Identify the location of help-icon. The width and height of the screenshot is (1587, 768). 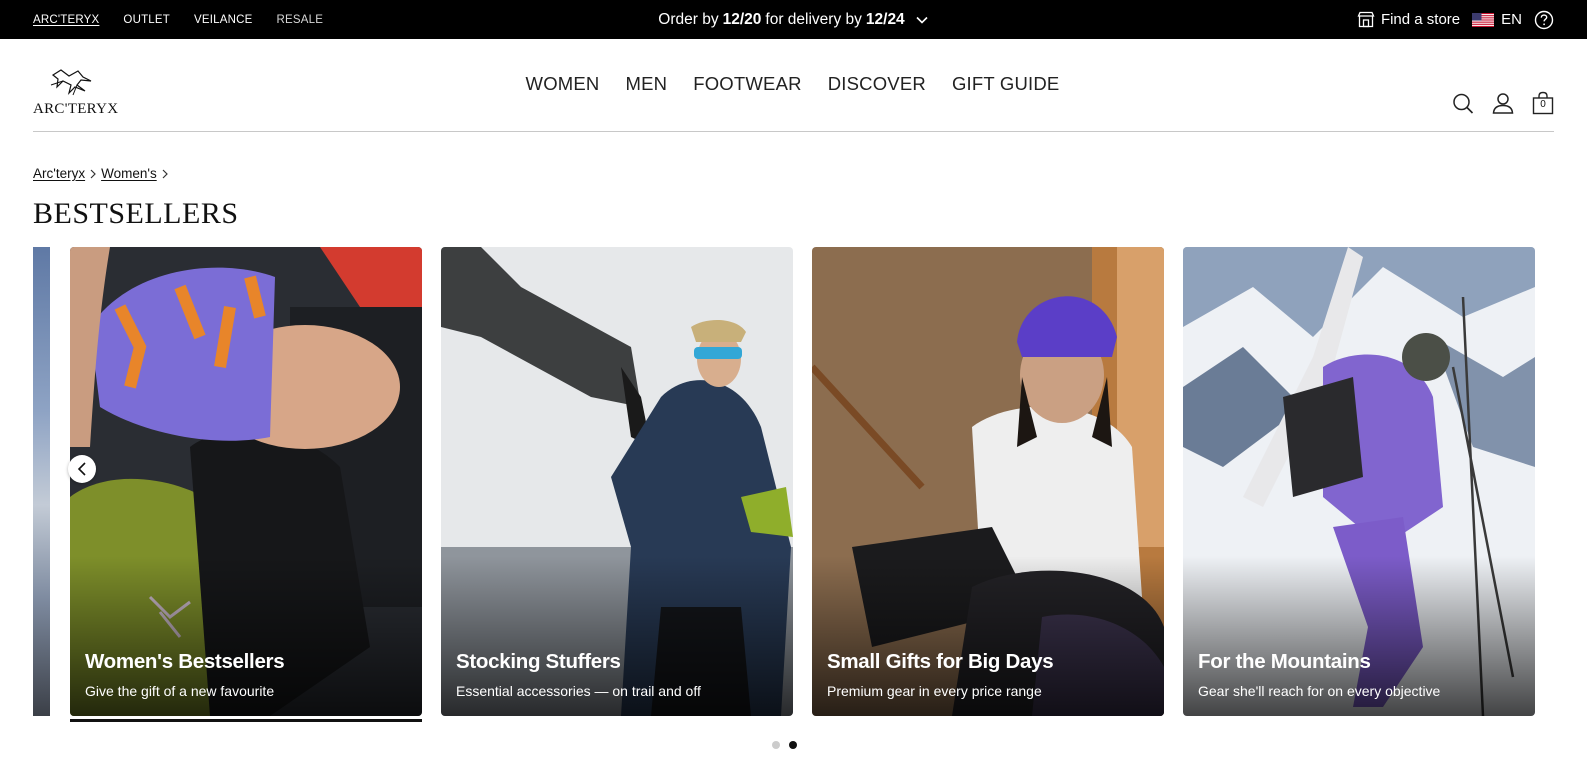
(1544, 20).